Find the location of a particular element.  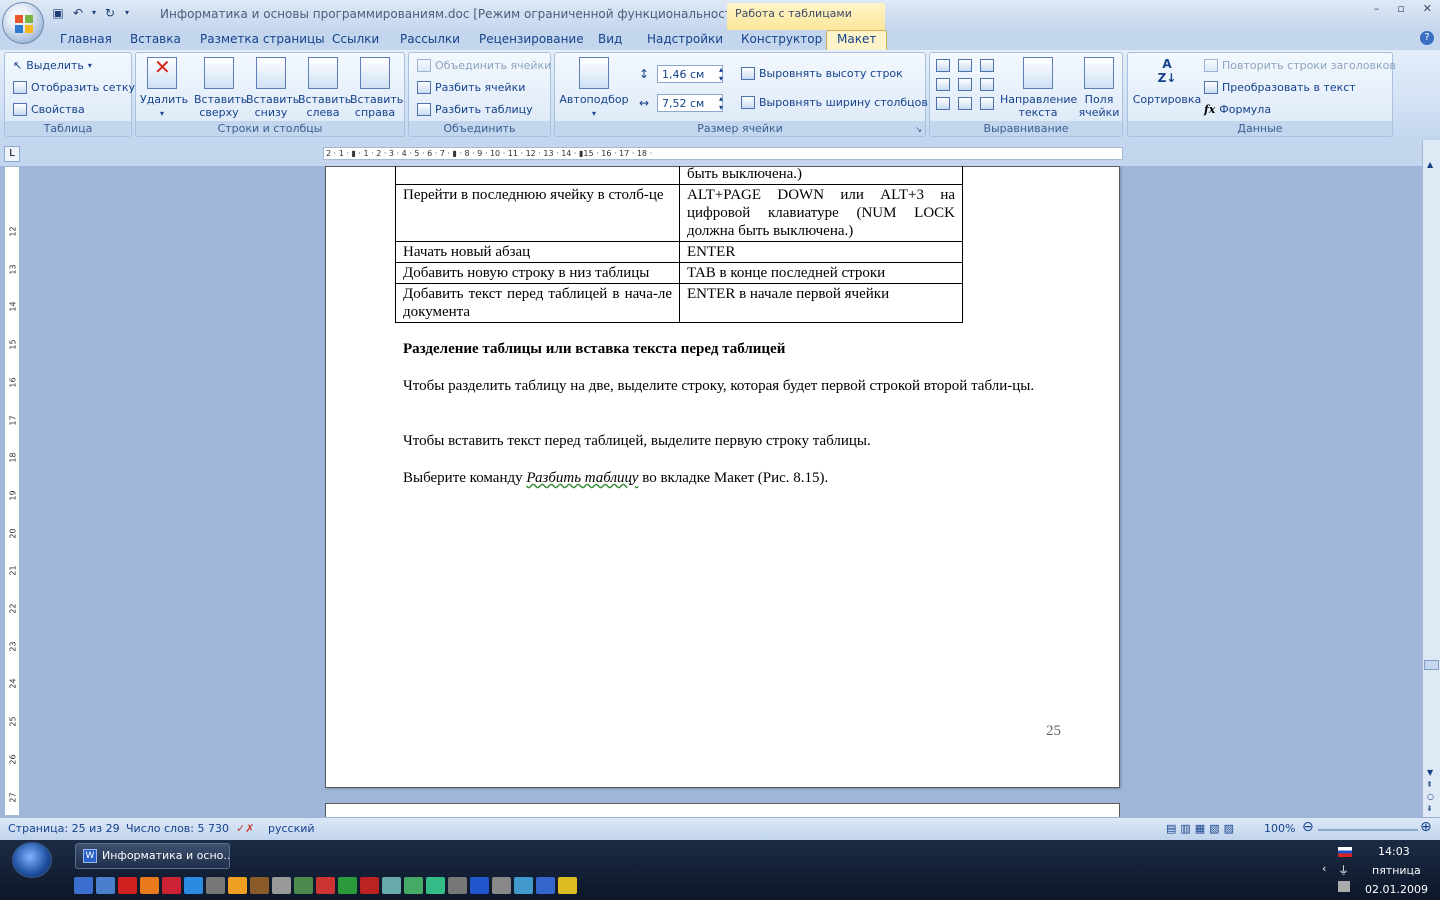

close-button: ✕ is located at coordinates (1427, 8).